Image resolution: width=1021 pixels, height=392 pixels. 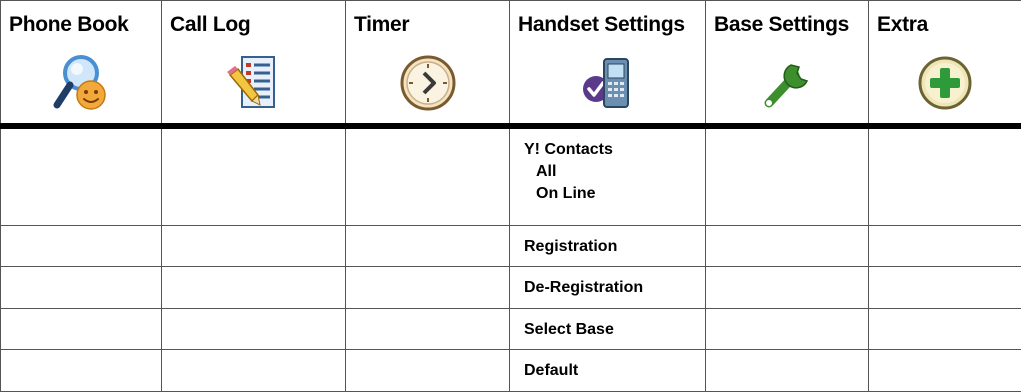 What do you see at coordinates (382, 24) in the screenshot?
I see `timer-label: Timer` at bounding box center [382, 24].